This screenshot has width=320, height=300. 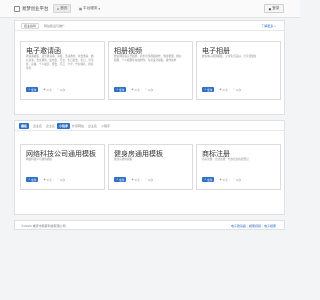 I want to click on tab-company-3: 企业名, so click(x=92, y=126).